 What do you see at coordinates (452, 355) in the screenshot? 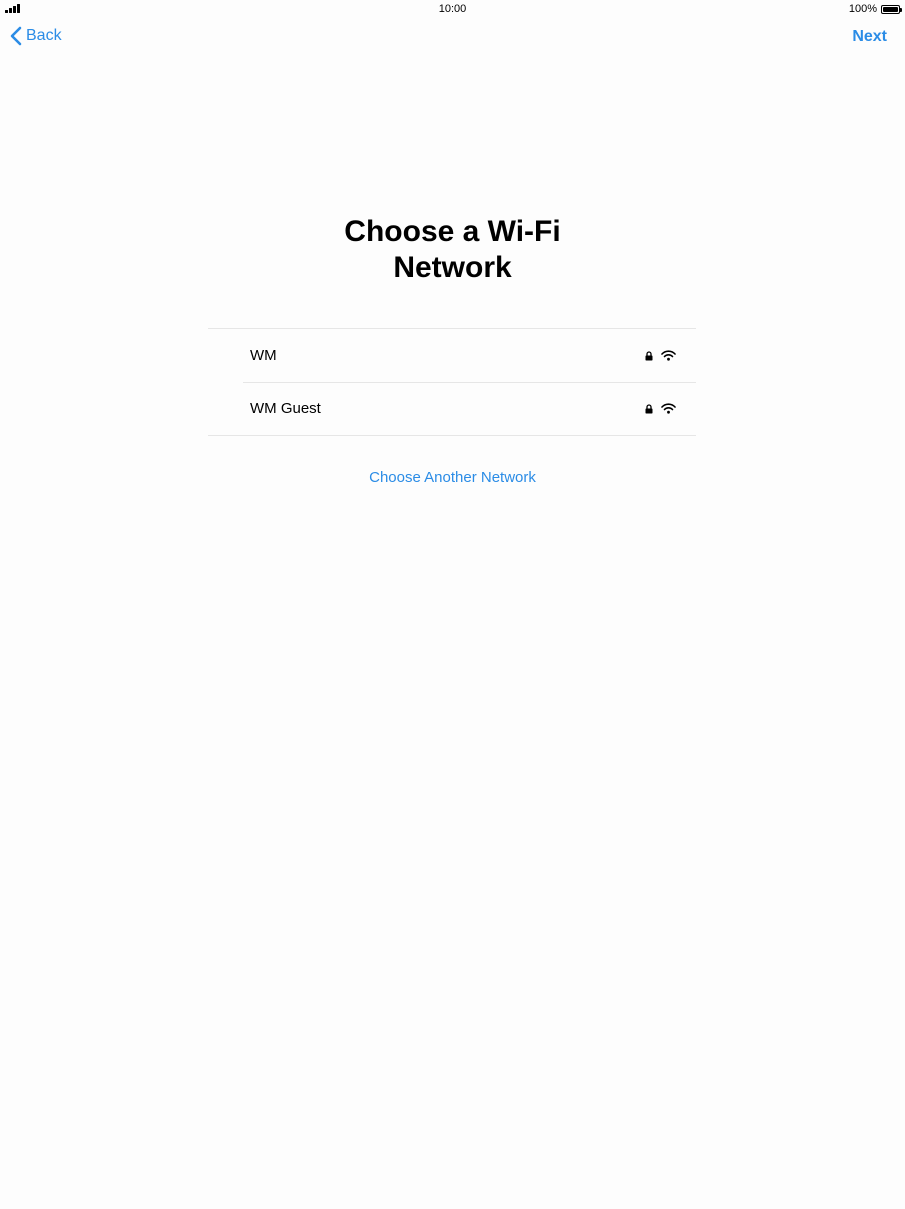
I see `network-row-wm: WM` at bounding box center [452, 355].